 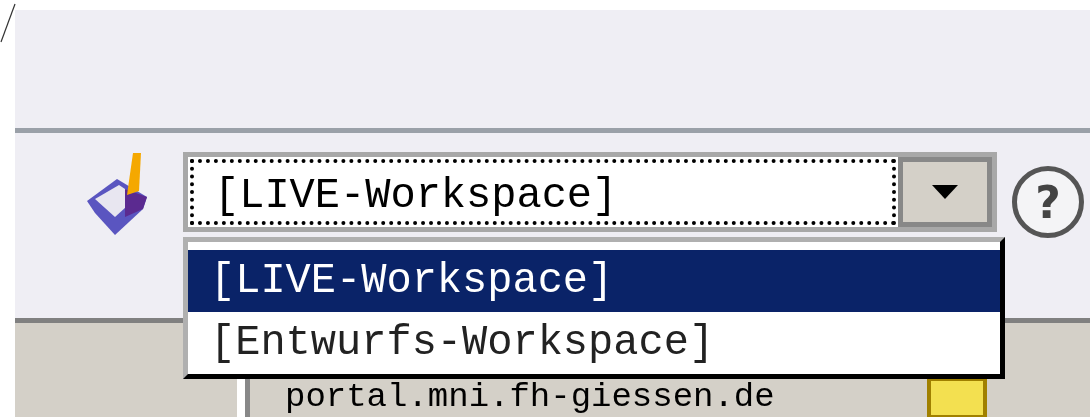 I want to click on dropdown-button, so click(x=945, y=192).